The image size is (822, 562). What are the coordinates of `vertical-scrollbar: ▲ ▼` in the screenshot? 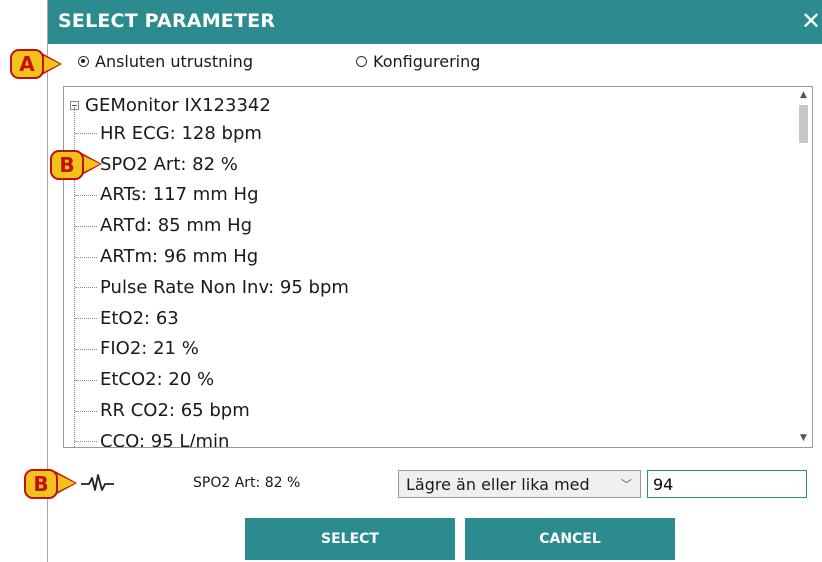 It's located at (803, 267).